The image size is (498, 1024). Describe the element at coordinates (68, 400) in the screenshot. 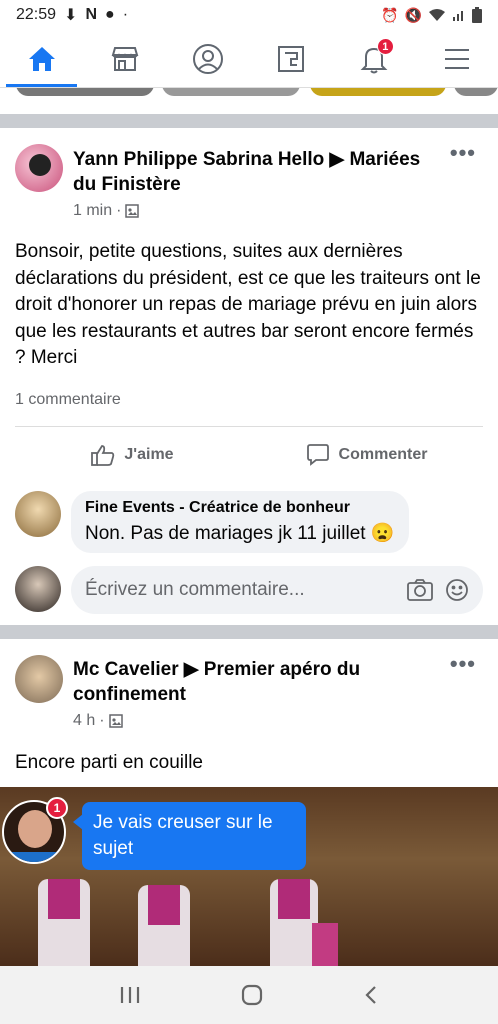

I see `comment-count: 1 commentaire` at that location.